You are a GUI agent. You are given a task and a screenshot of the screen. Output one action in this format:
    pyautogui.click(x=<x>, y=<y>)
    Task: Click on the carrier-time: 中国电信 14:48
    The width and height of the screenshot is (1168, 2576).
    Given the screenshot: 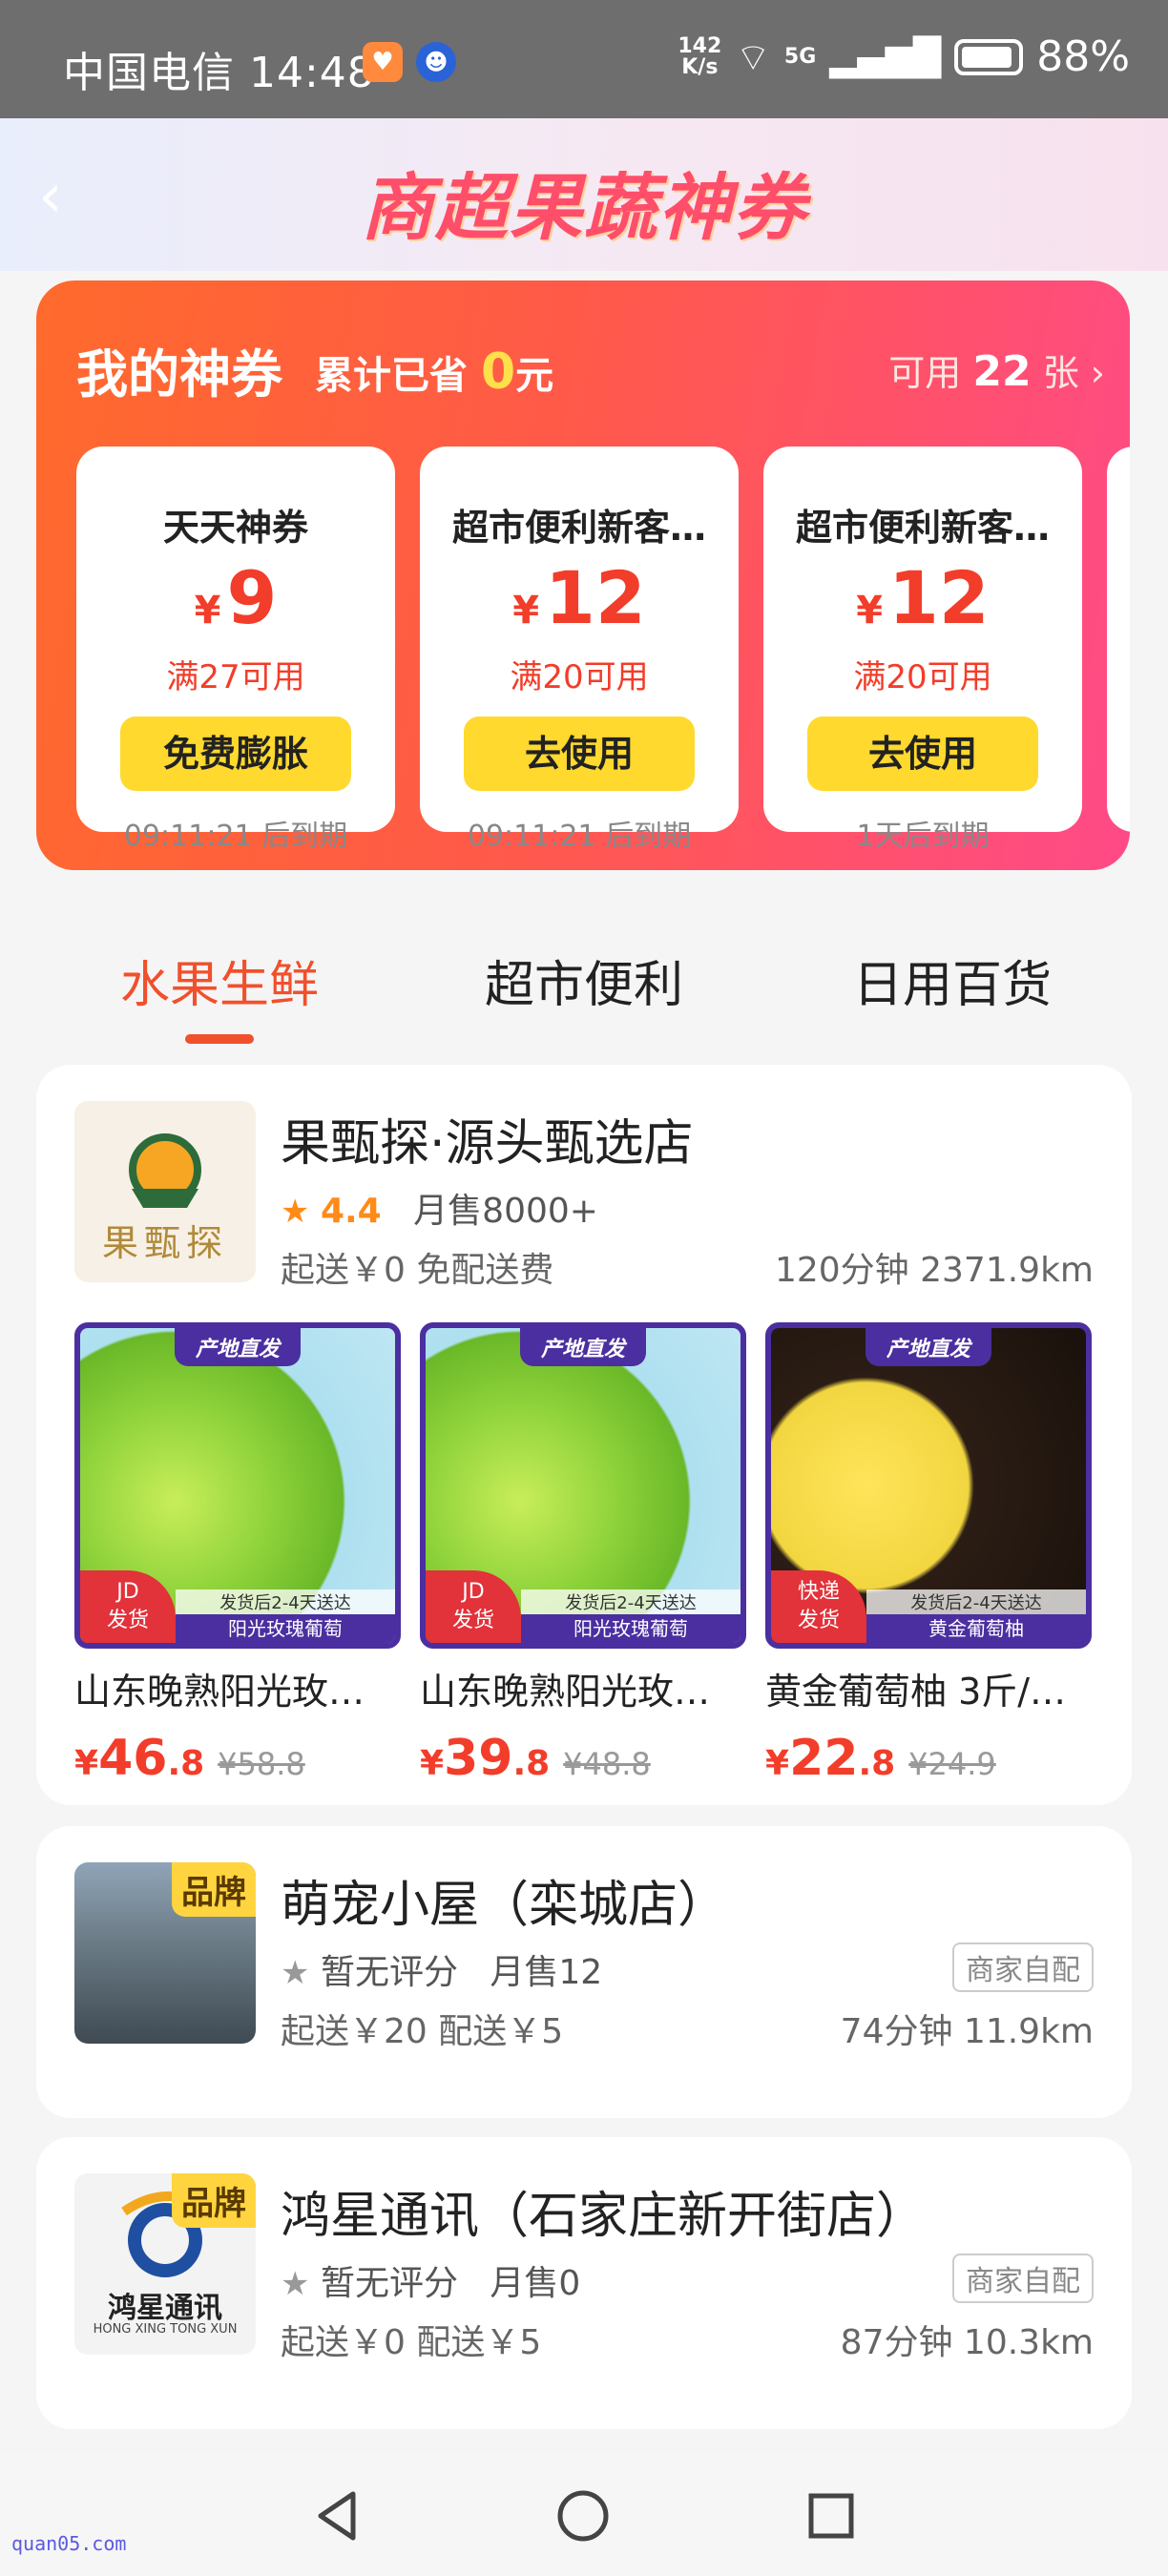 What is the action you would take?
    pyautogui.click(x=219, y=73)
    